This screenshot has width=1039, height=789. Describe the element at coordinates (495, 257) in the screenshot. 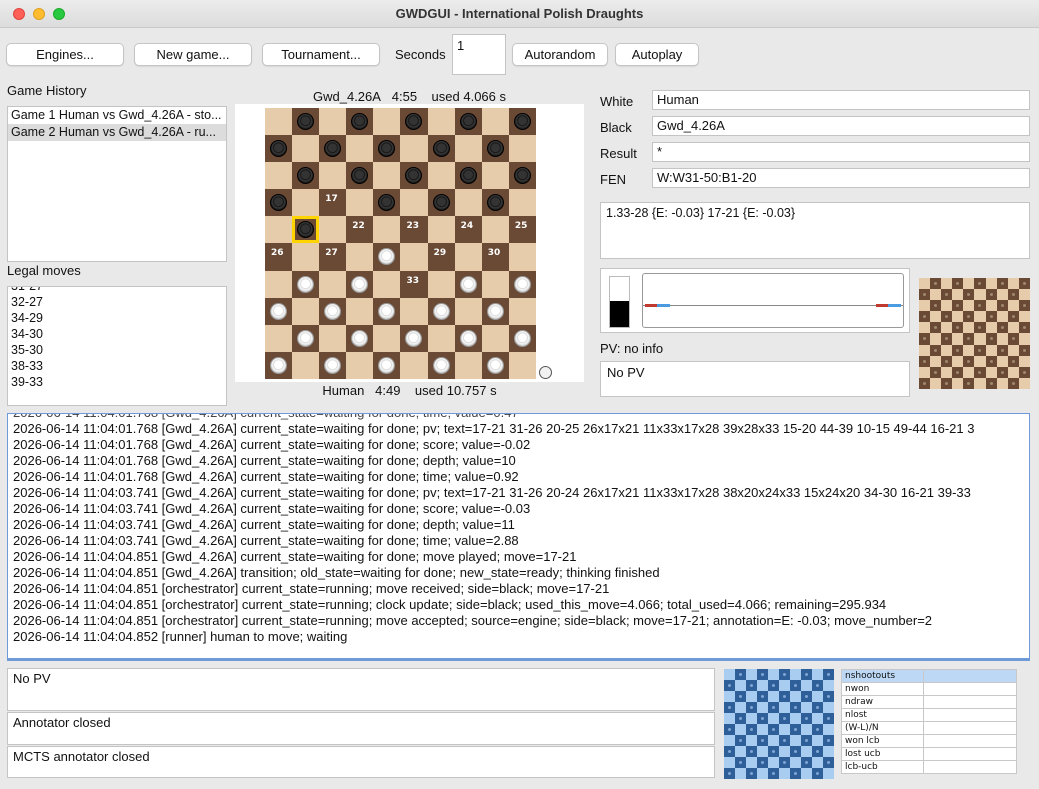

I see `board-square-30: 30` at that location.